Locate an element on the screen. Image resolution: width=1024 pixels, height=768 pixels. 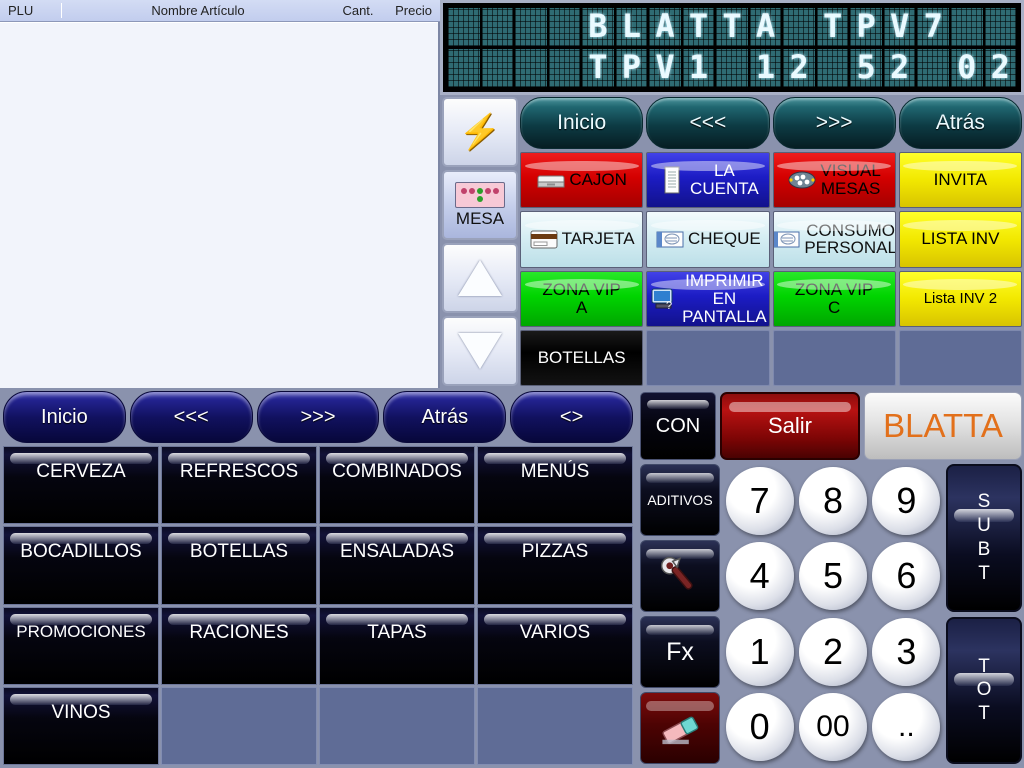
receipt-icon is located at coordinates (672, 180).